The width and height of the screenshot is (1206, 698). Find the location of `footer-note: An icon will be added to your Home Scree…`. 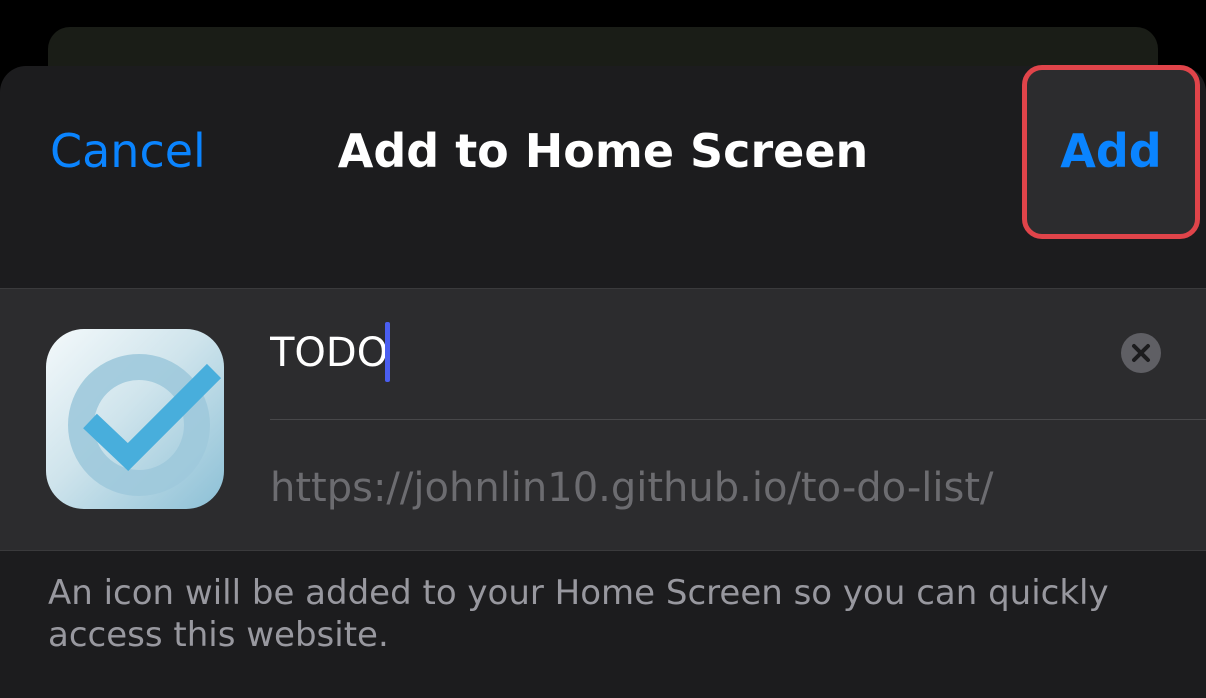

footer-note: An icon will be added to your Home Scree… is located at coordinates (578, 614).